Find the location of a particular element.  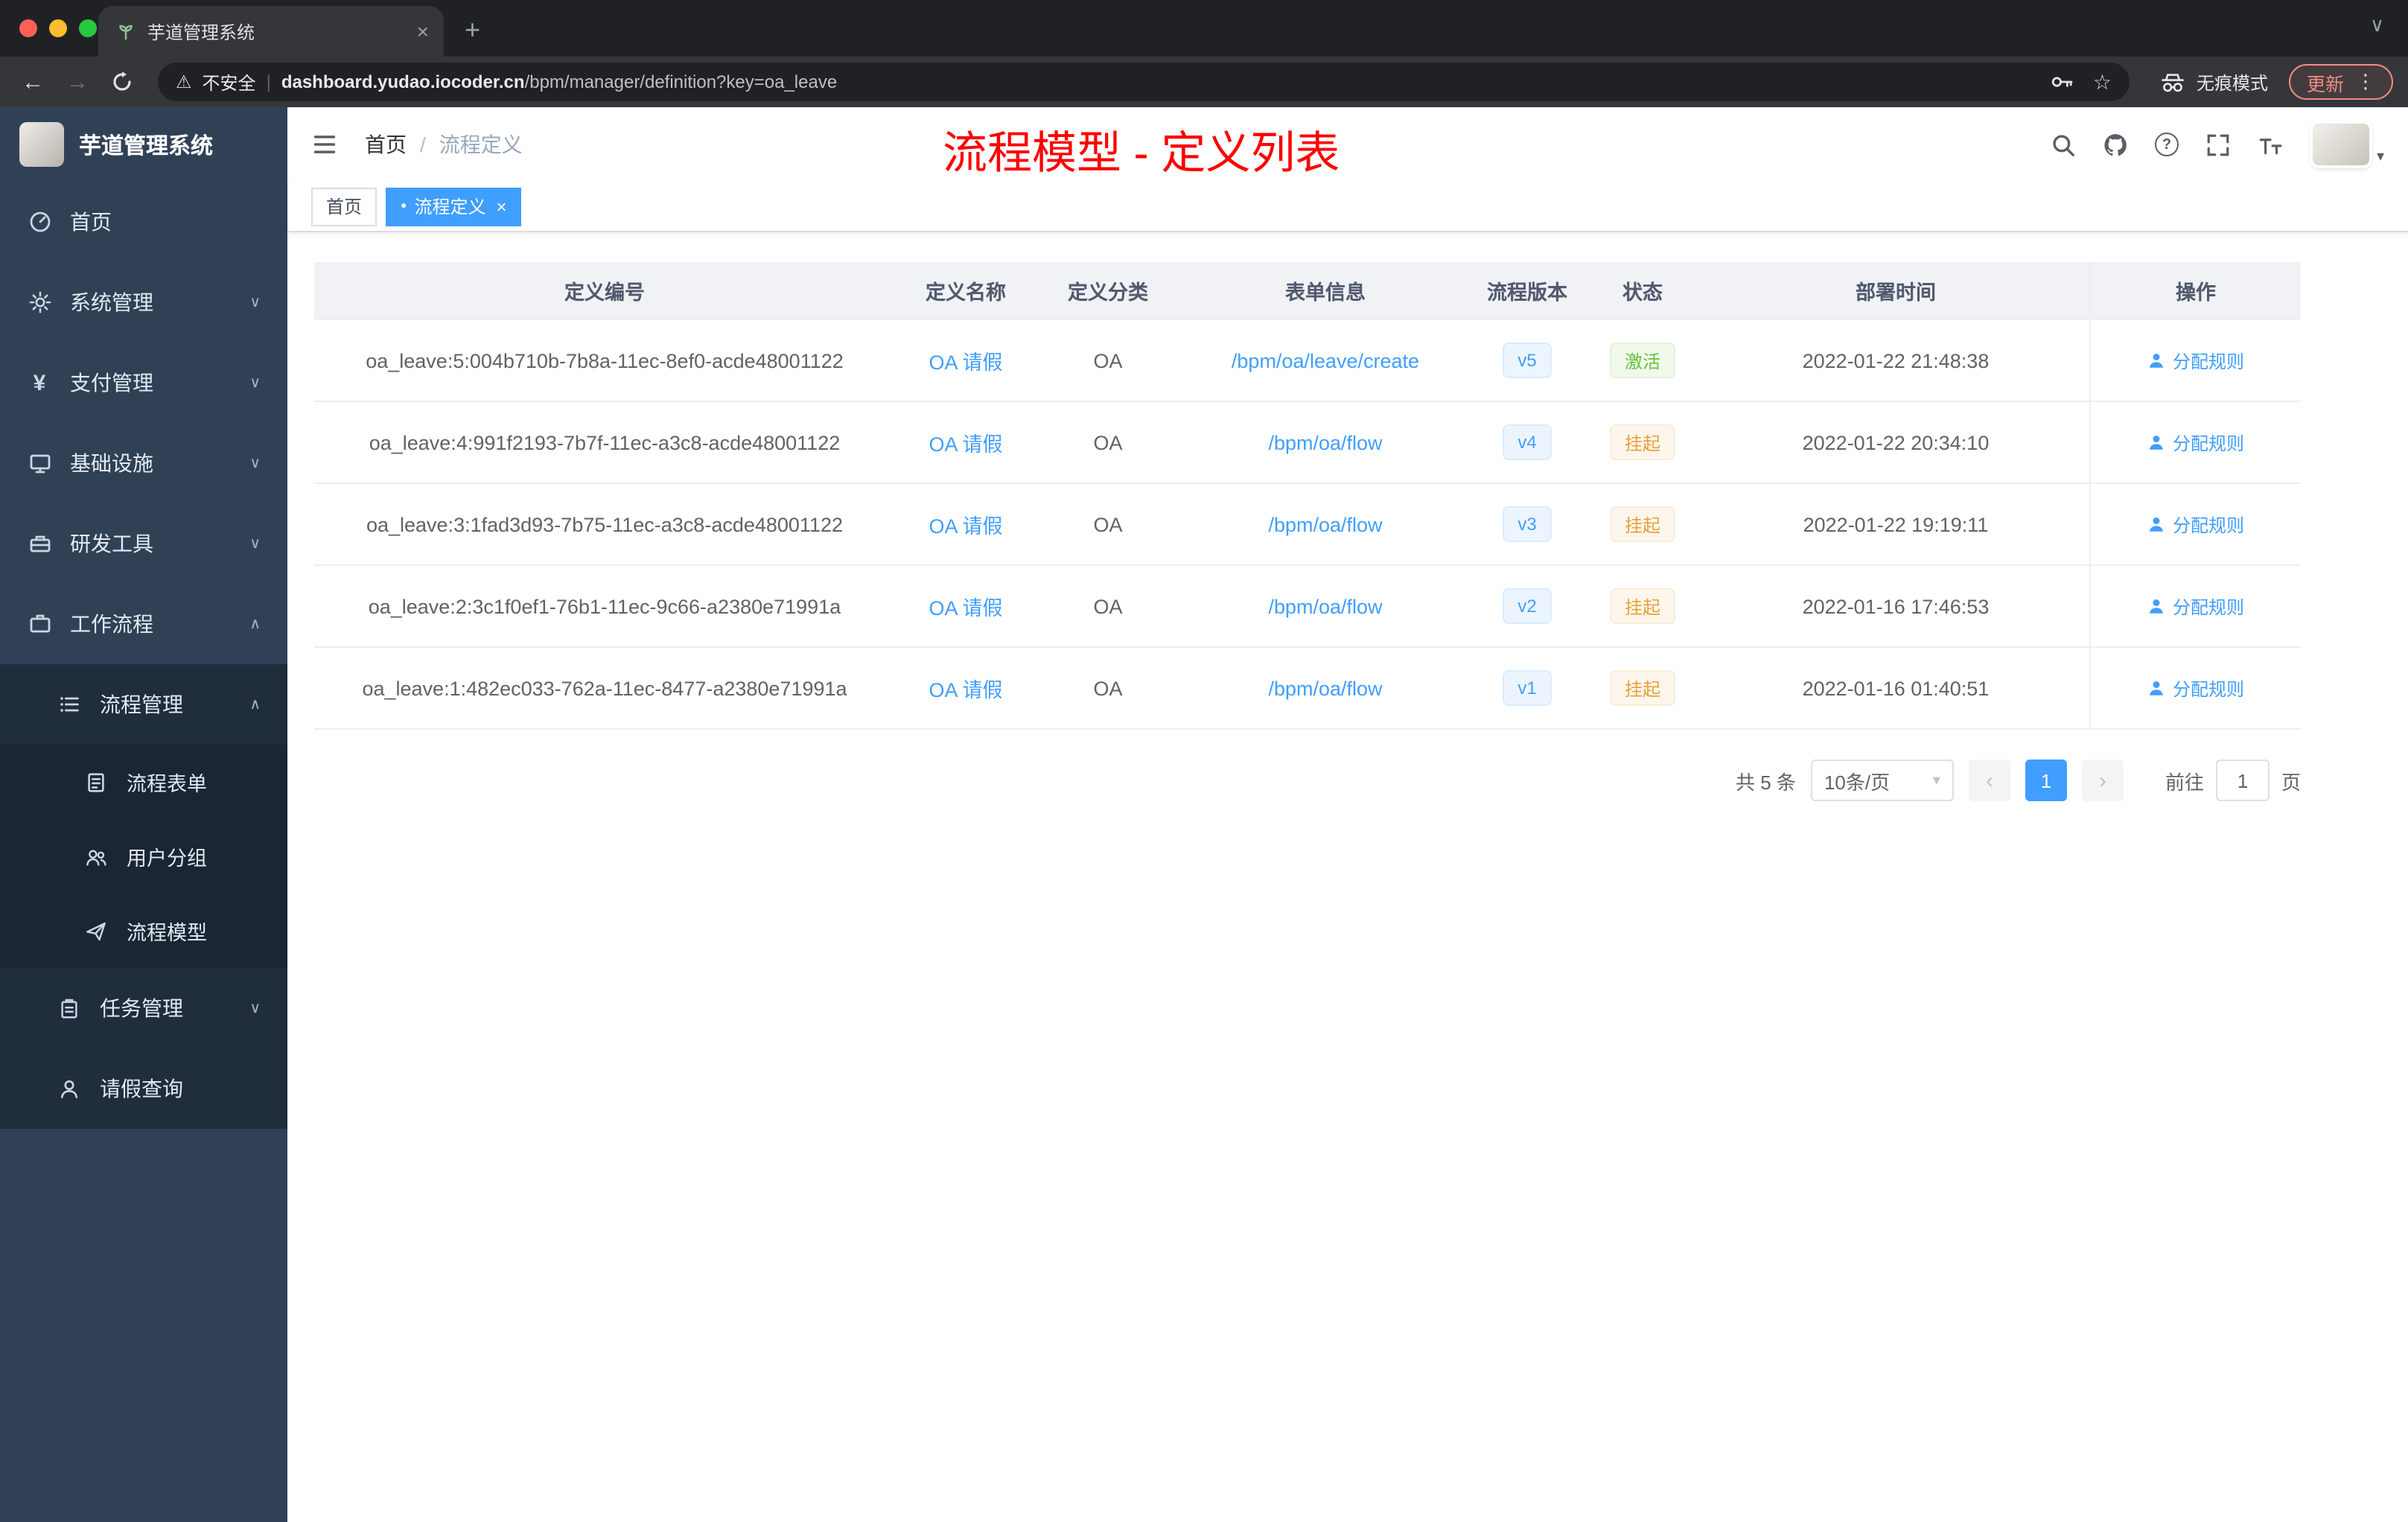

sidebar-item-home: 首页 is located at coordinates (143, 222).